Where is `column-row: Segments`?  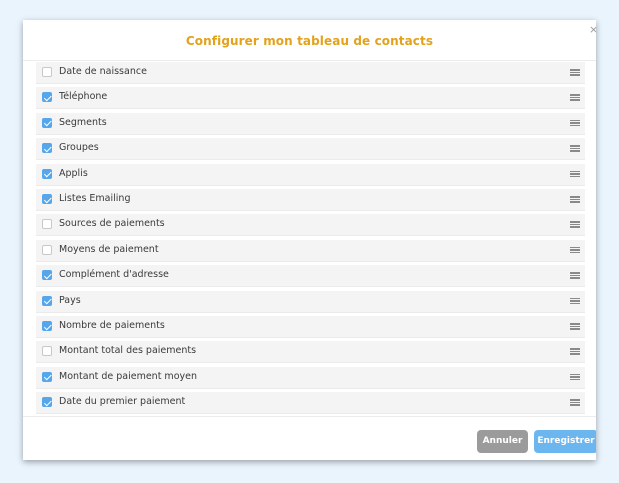
column-row: Segments is located at coordinates (310, 123).